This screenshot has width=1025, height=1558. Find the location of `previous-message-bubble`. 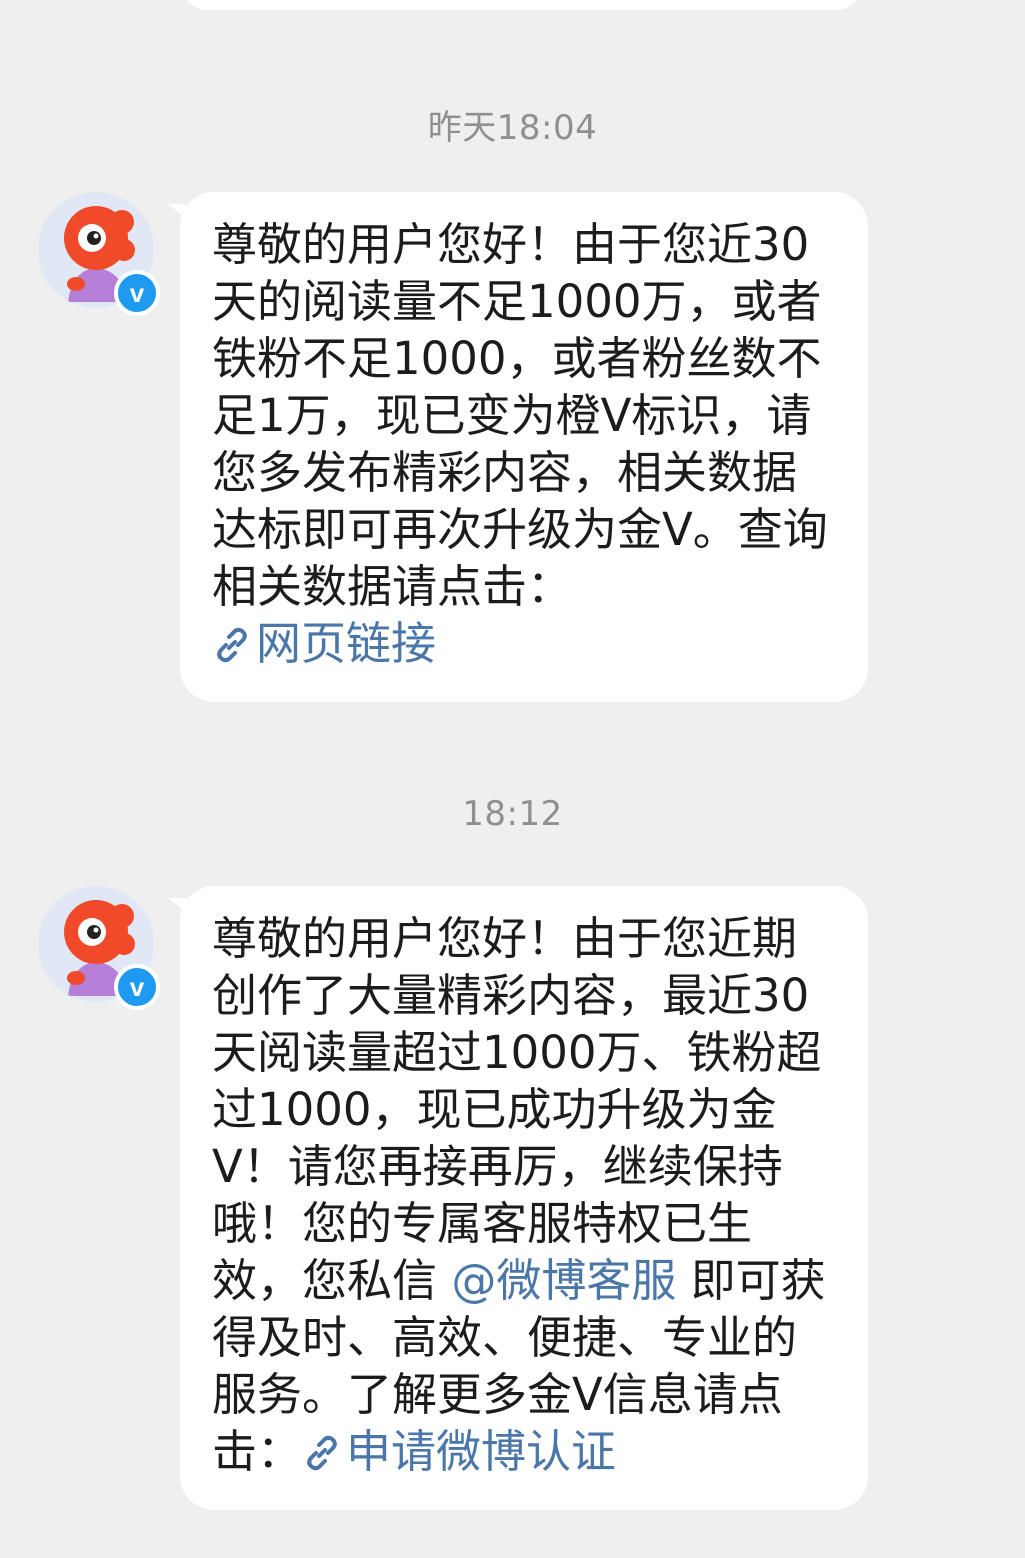

previous-message-bubble is located at coordinates (522, 5).